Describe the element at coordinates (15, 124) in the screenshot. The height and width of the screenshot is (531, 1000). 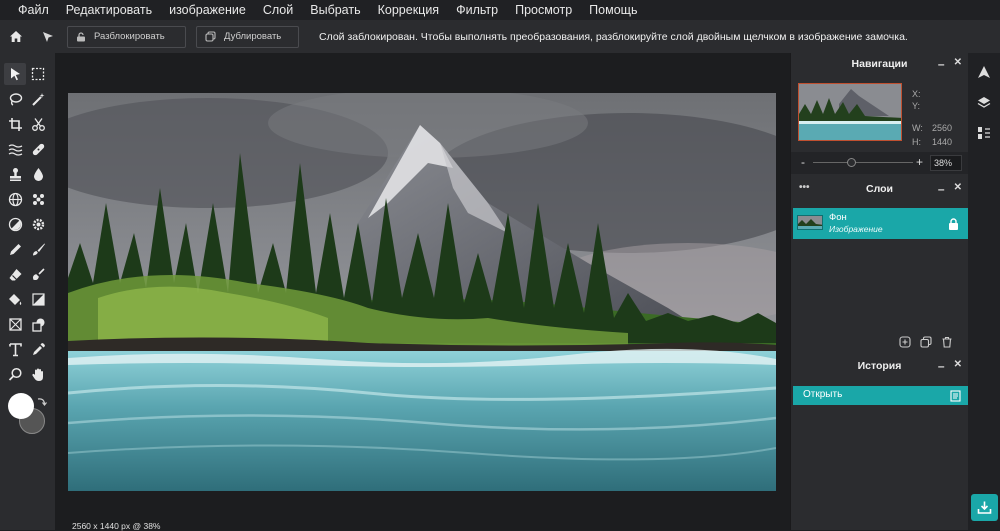
I see `crop-tool-icon` at that location.